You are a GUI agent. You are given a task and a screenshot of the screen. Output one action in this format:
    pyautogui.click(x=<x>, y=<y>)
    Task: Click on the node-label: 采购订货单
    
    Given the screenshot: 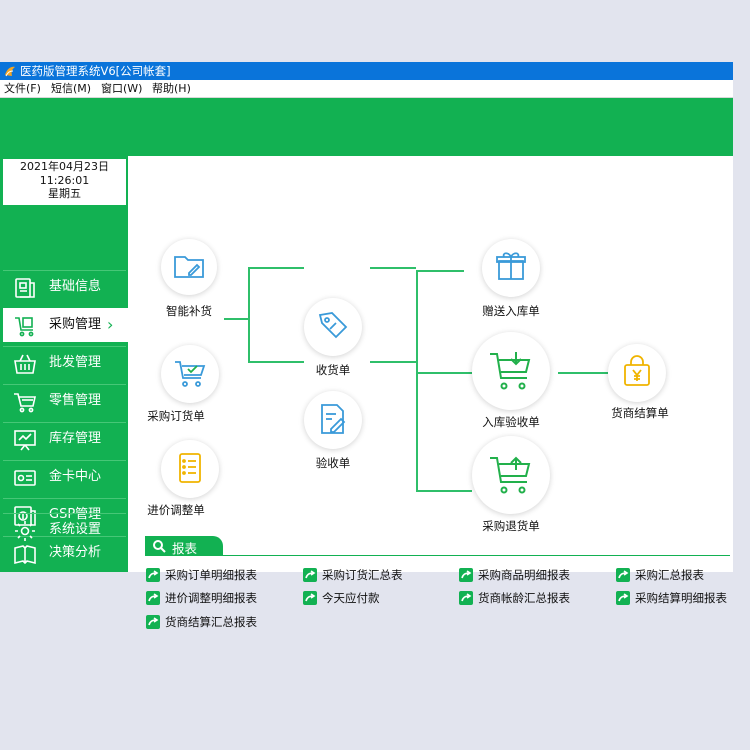 What is the action you would take?
    pyautogui.click(x=176, y=416)
    